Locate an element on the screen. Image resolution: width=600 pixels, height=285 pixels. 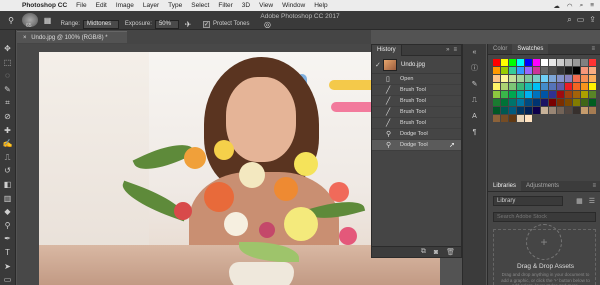
menu-file: File is located at coordinates (81, 5).